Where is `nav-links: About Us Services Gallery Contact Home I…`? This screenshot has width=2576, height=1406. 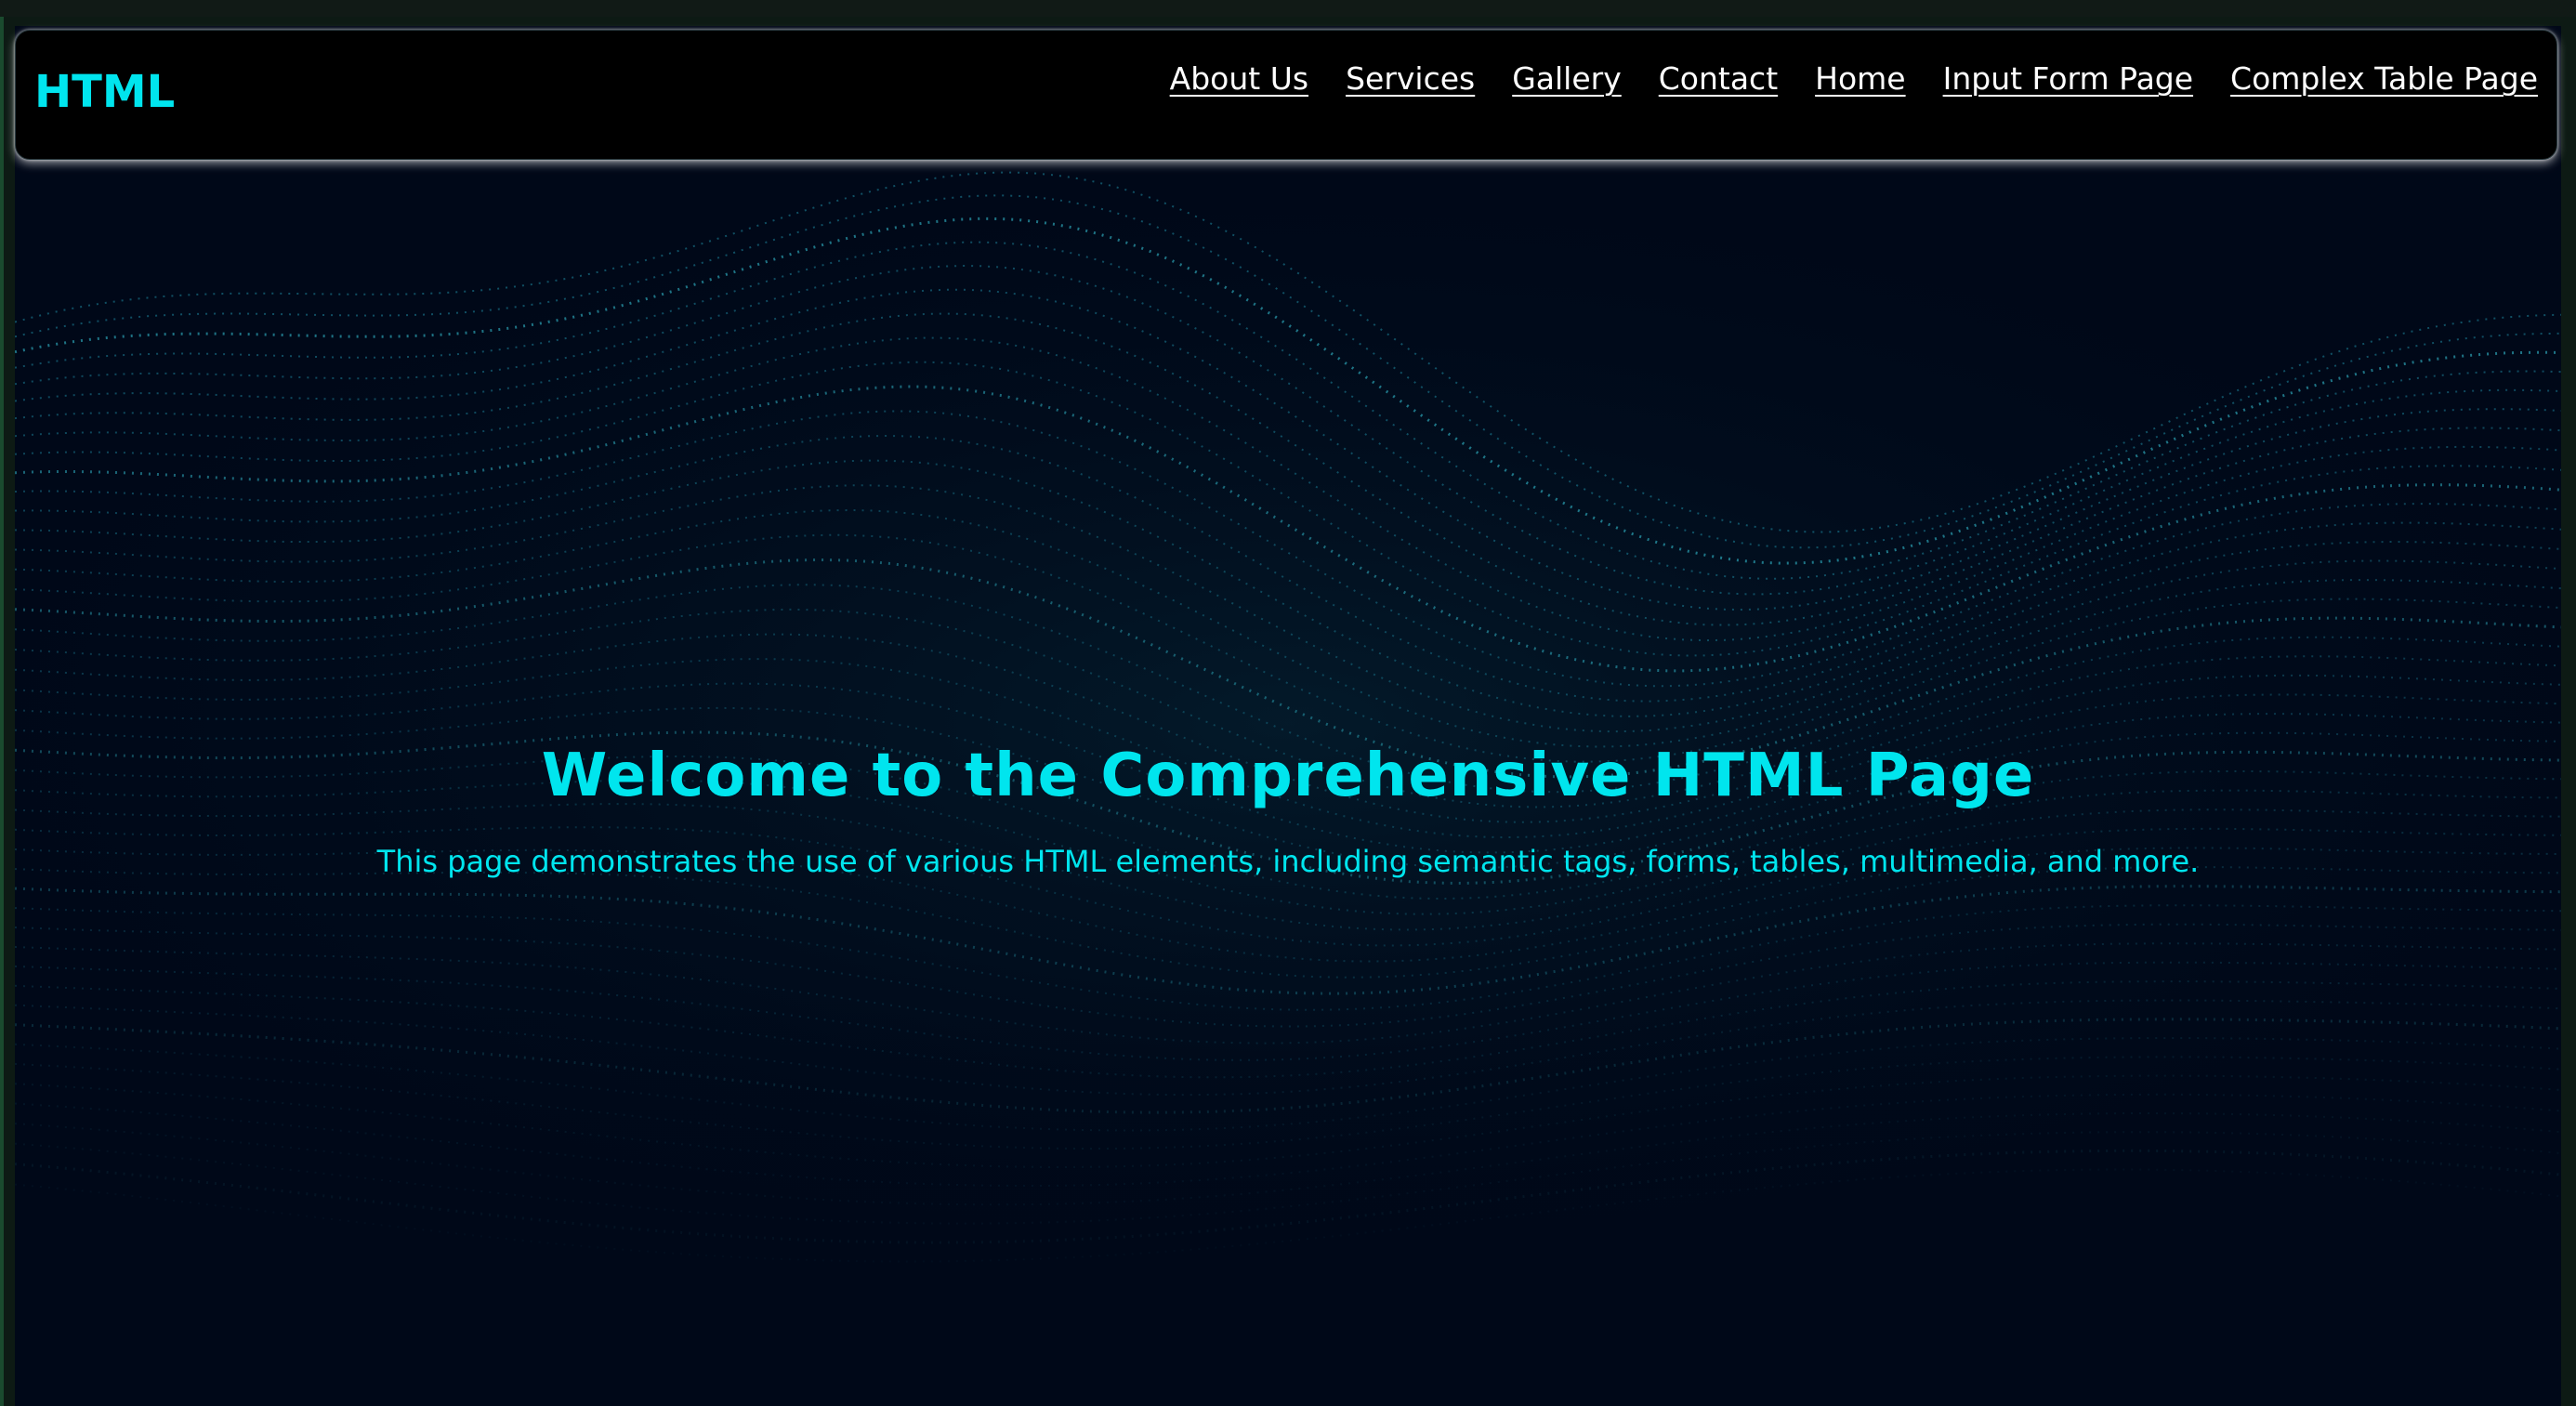 nav-links: About Us Services Gallery Contact Home I… is located at coordinates (1854, 78).